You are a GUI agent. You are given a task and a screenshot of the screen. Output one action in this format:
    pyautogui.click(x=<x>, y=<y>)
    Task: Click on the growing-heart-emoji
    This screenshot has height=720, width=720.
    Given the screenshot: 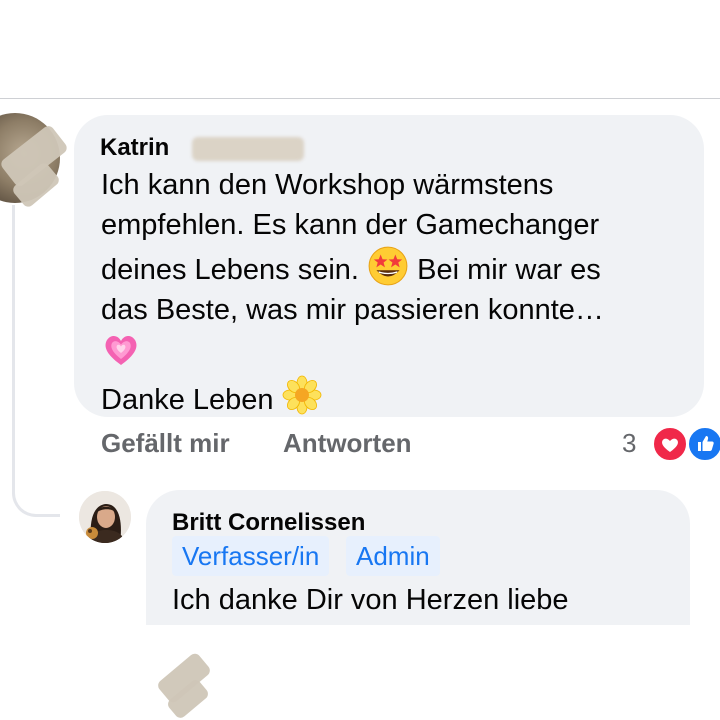 What is the action you would take?
    pyautogui.click(x=121, y=350)
    